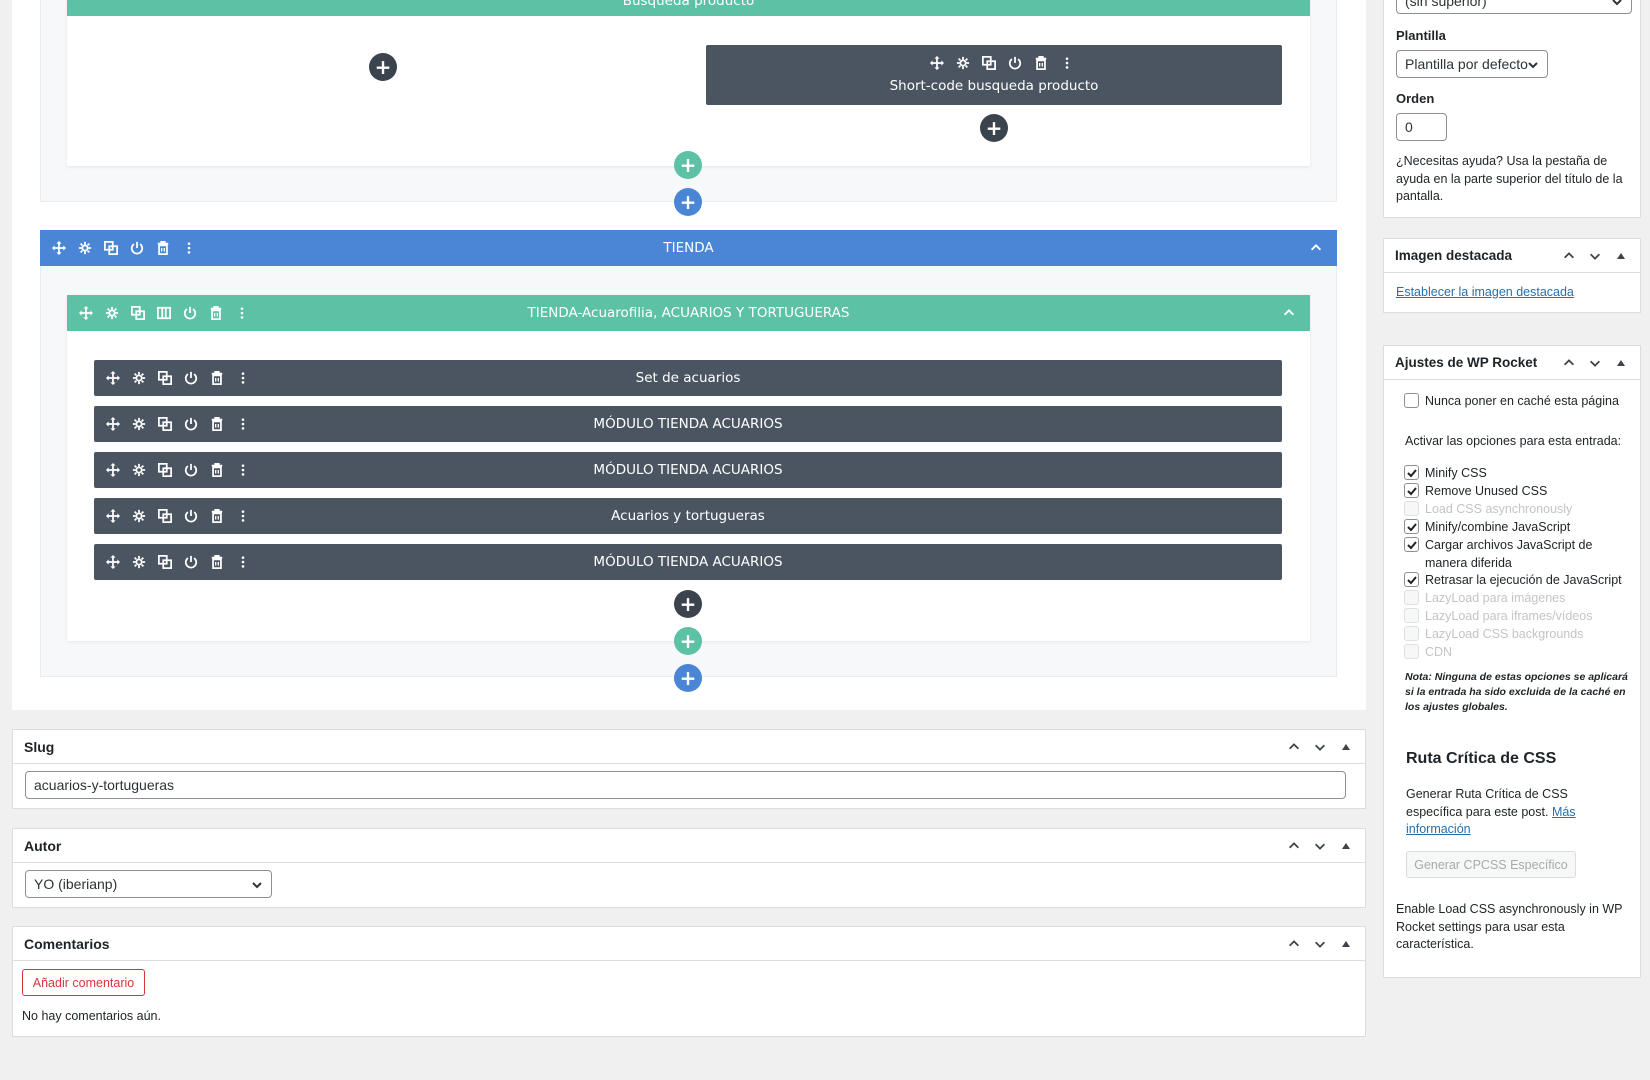 The image size is (1650, 1080). Describe the element at coordinates (688, 516) in the screenshot. I see `module-bar: Acuarios y tortugueras` at that location.